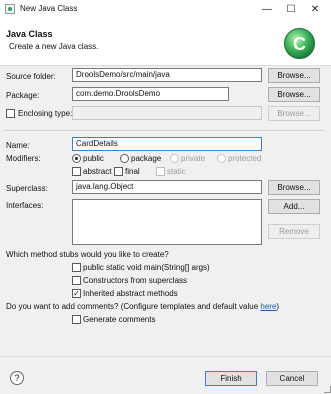  Describe the element at coordinates (93, 158) in the screenshot. I see `modifier-public-label: public` at that location.